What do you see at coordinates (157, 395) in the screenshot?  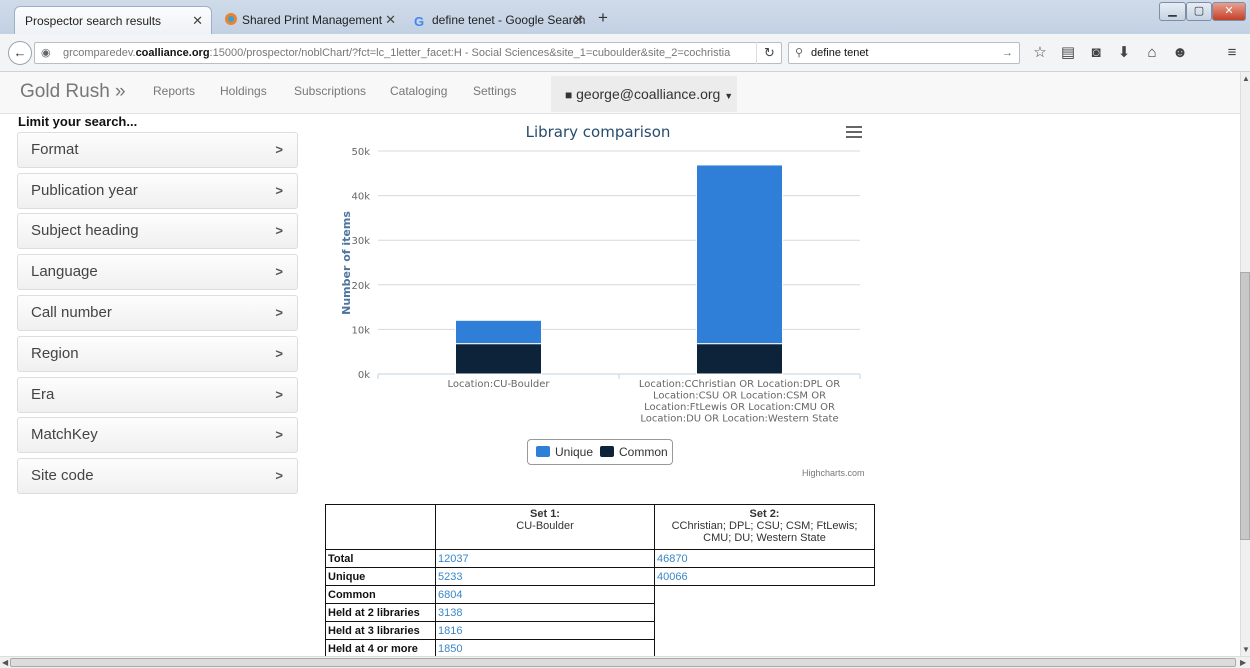 I see `facet-era: Era >` at bounding box center [157, 395].